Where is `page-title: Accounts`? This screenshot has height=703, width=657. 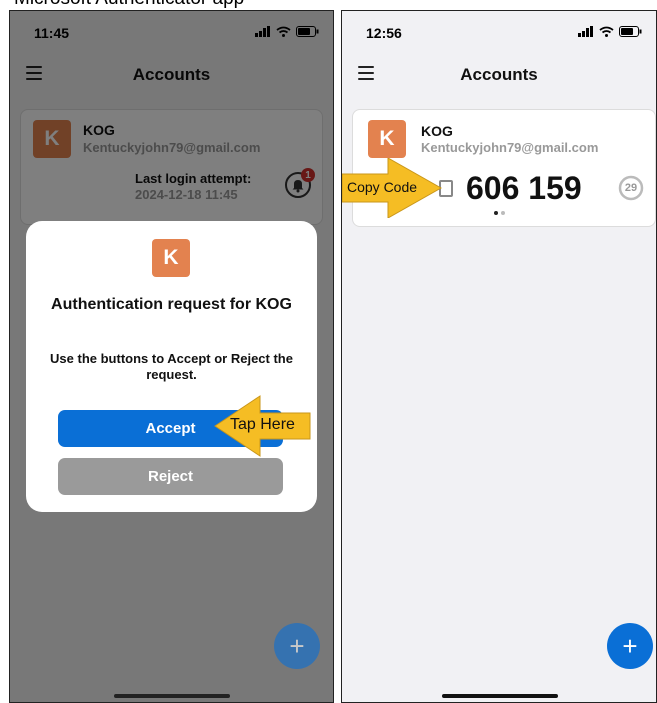
page-title: Accounts is located at coordinates (499, 74).